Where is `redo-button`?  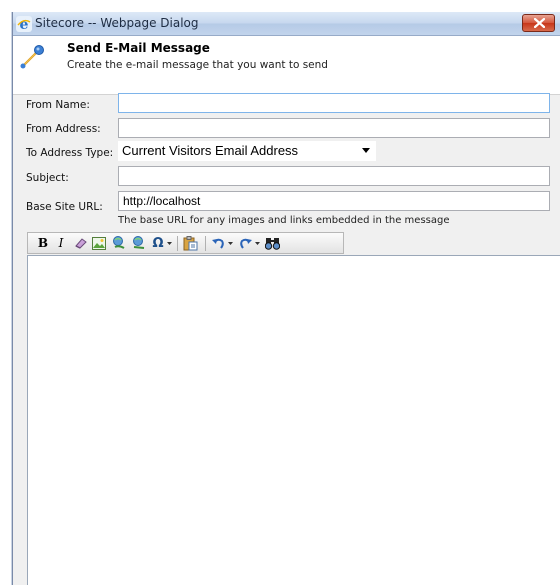 redo-button is located at coordinates (245, 243).